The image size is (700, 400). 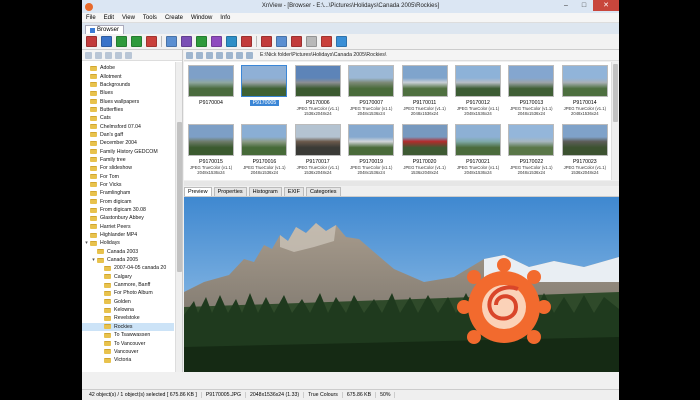 What do you see at coordinates (88, 55) in the screenshot?
I see `back-icon` at bounding box center [88, 55].